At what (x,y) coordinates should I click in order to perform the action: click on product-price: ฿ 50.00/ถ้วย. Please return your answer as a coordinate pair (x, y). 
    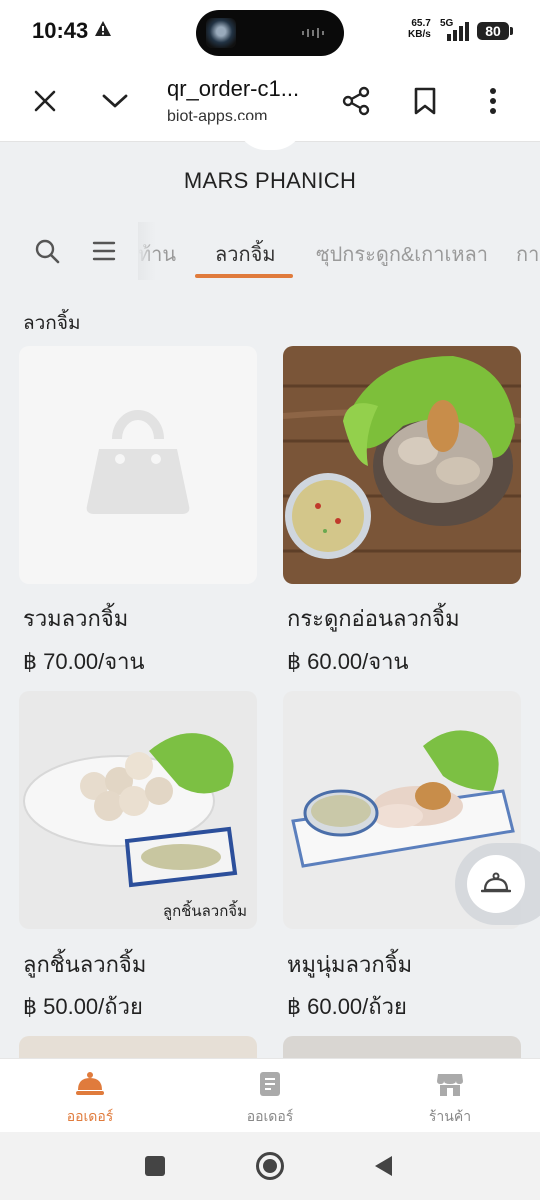
    Looking at the image, I should click on (83, 1006).